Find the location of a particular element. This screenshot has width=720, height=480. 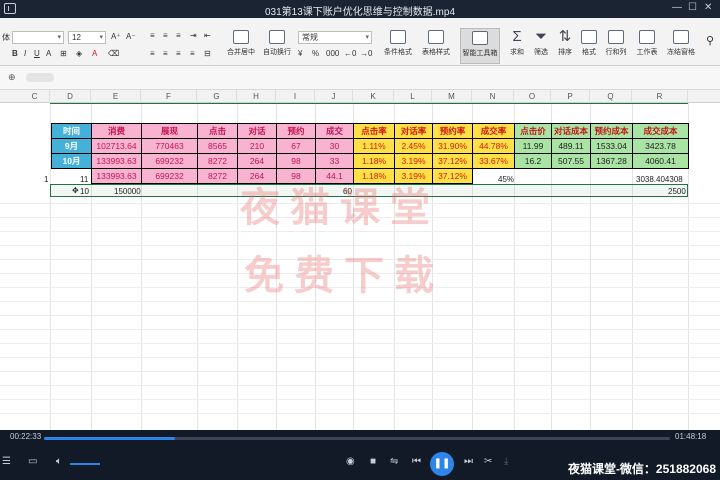

column-header-k: K is located at coordinates (373, 96).